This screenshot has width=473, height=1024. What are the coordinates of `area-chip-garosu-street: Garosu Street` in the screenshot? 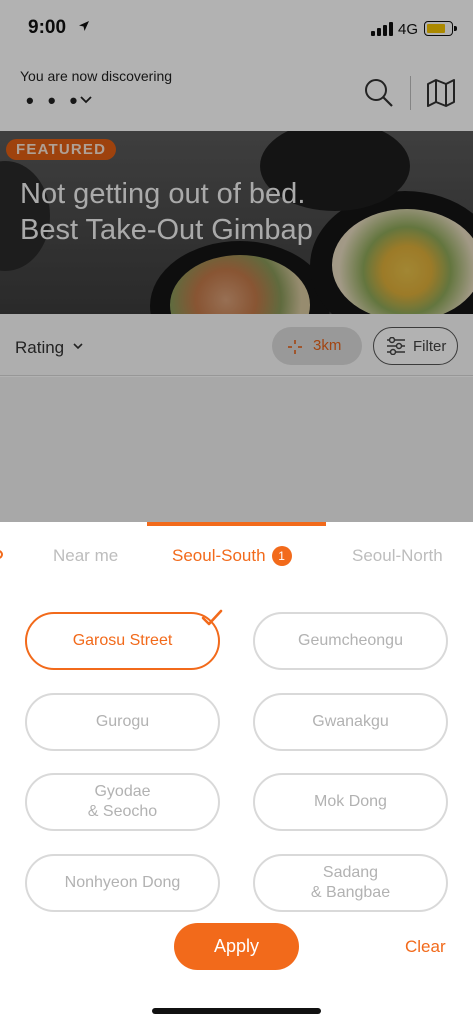 It's located at (124, 639).